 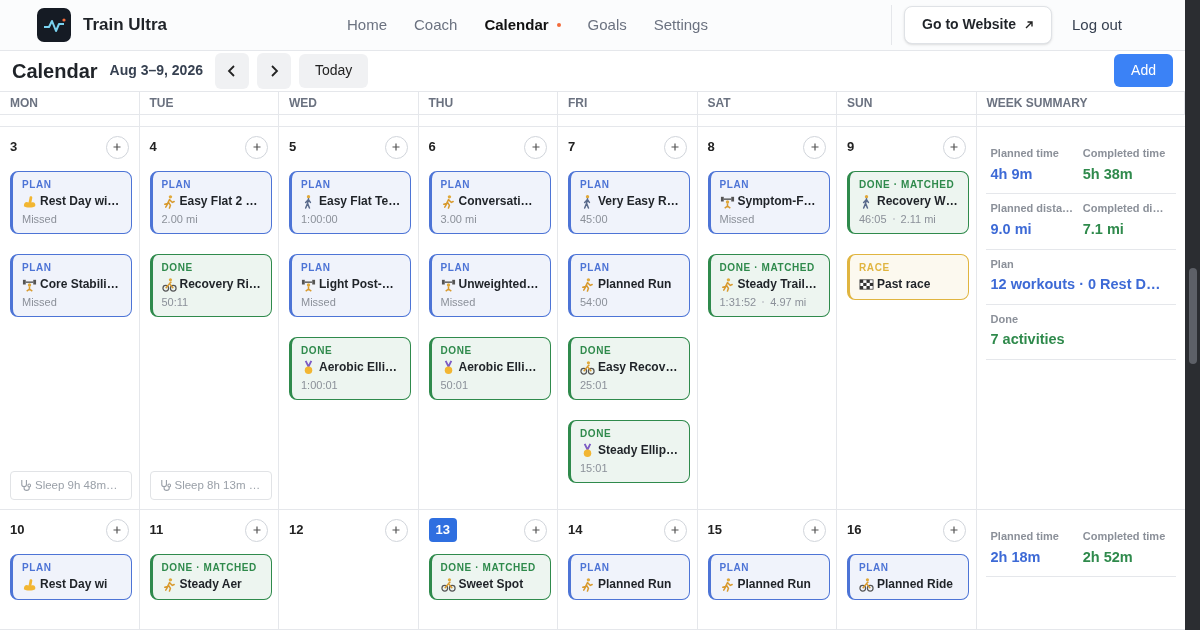 I want to click on workout-card: PLAN Light Post-… Missed, so click(x=350, y=285).